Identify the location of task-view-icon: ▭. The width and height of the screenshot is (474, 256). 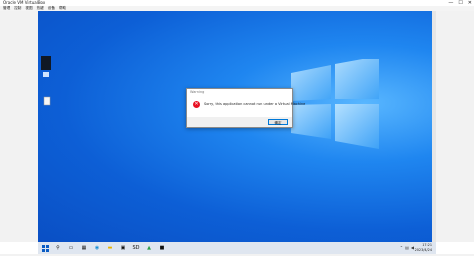
(71, 248).